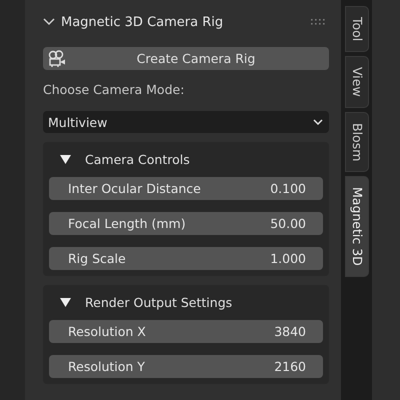 This screenshot has width=400, height=400. Describe the element at coordinates (142, 22) in the screenshot. I see `panel-title: Magnetic 3D Camera Rig` at that location.